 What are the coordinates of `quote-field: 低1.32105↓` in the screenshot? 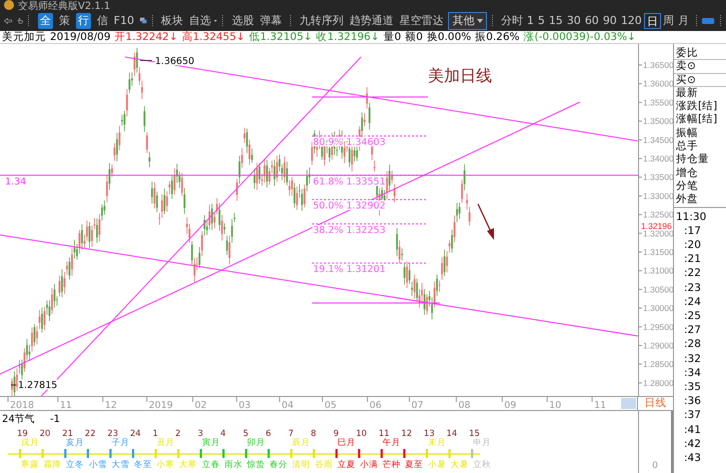 It's located at (280, 37).